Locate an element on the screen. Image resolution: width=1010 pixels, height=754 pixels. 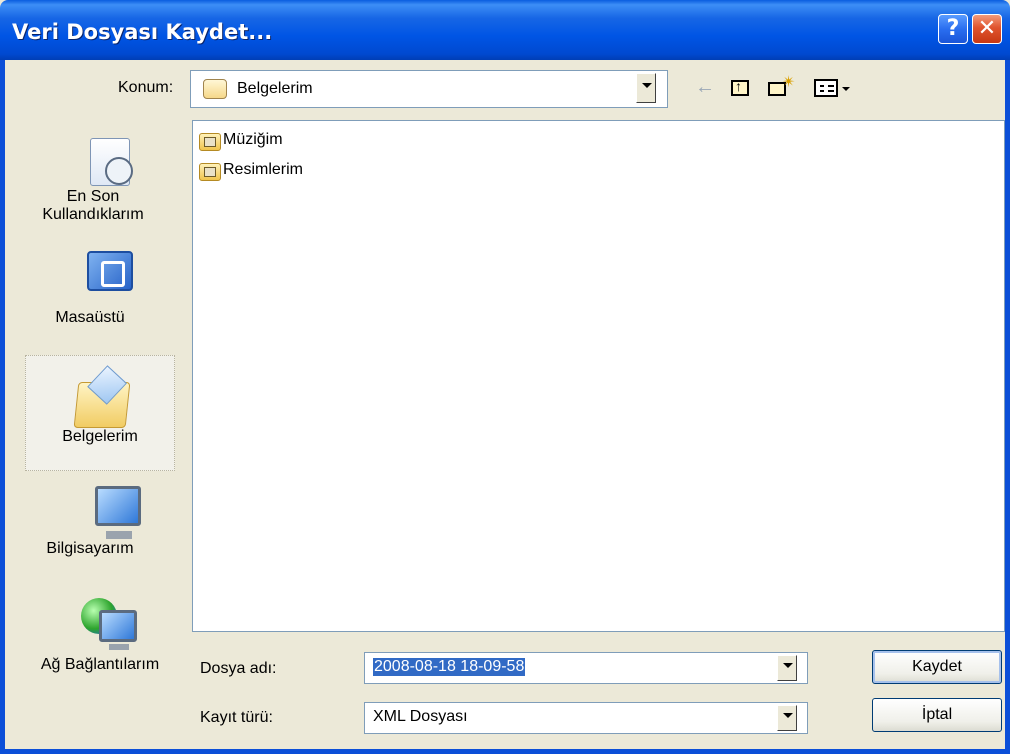
help-icon: ? is located at coordinates (953, 28).